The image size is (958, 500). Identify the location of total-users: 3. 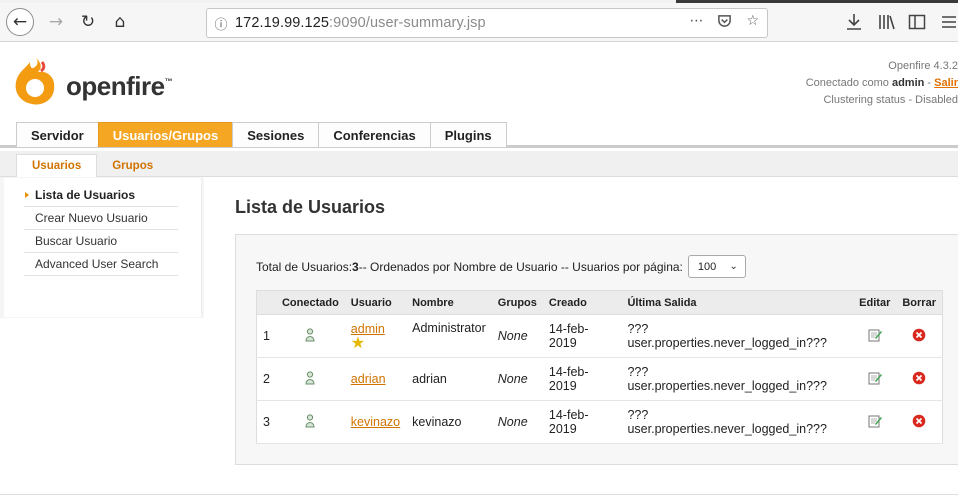
(355, 266).